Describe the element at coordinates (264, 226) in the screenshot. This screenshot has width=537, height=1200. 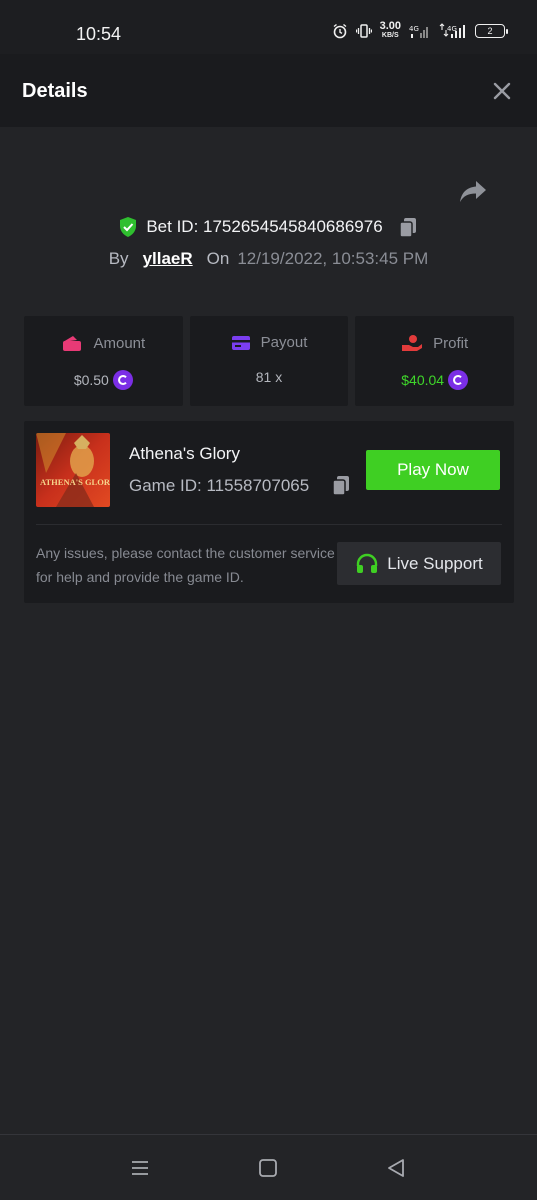
I see `bet-id: Bet ID: 1752654545840686976` at that location.